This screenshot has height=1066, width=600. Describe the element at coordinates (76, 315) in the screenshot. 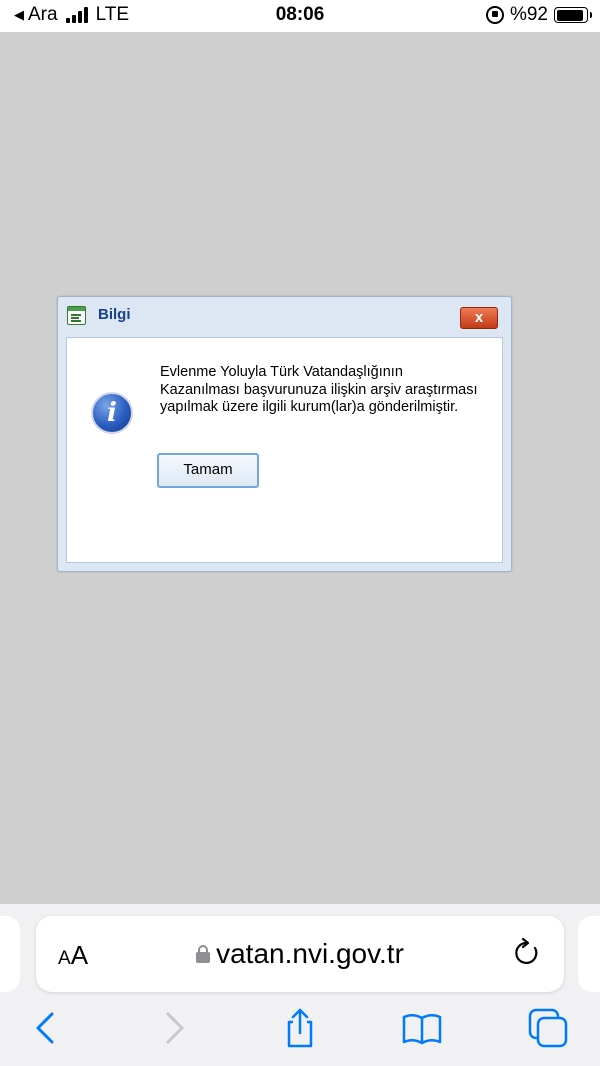

I see `window-icon` at that location.